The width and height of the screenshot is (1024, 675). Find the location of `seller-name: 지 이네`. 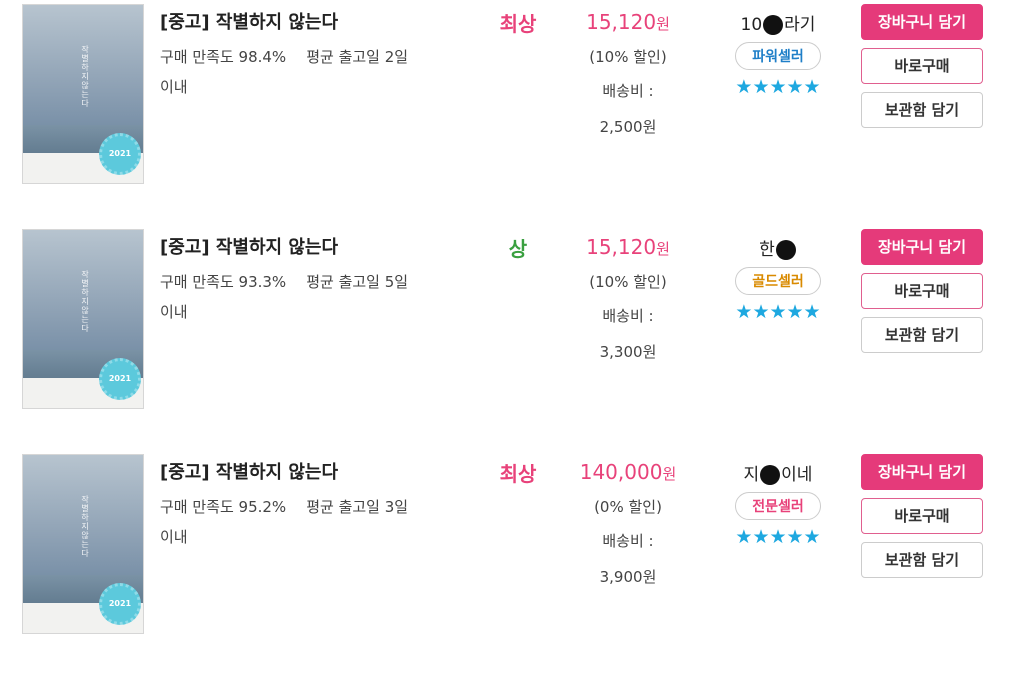

seller-name: 지 이네 is located at coordinates (778, 472).